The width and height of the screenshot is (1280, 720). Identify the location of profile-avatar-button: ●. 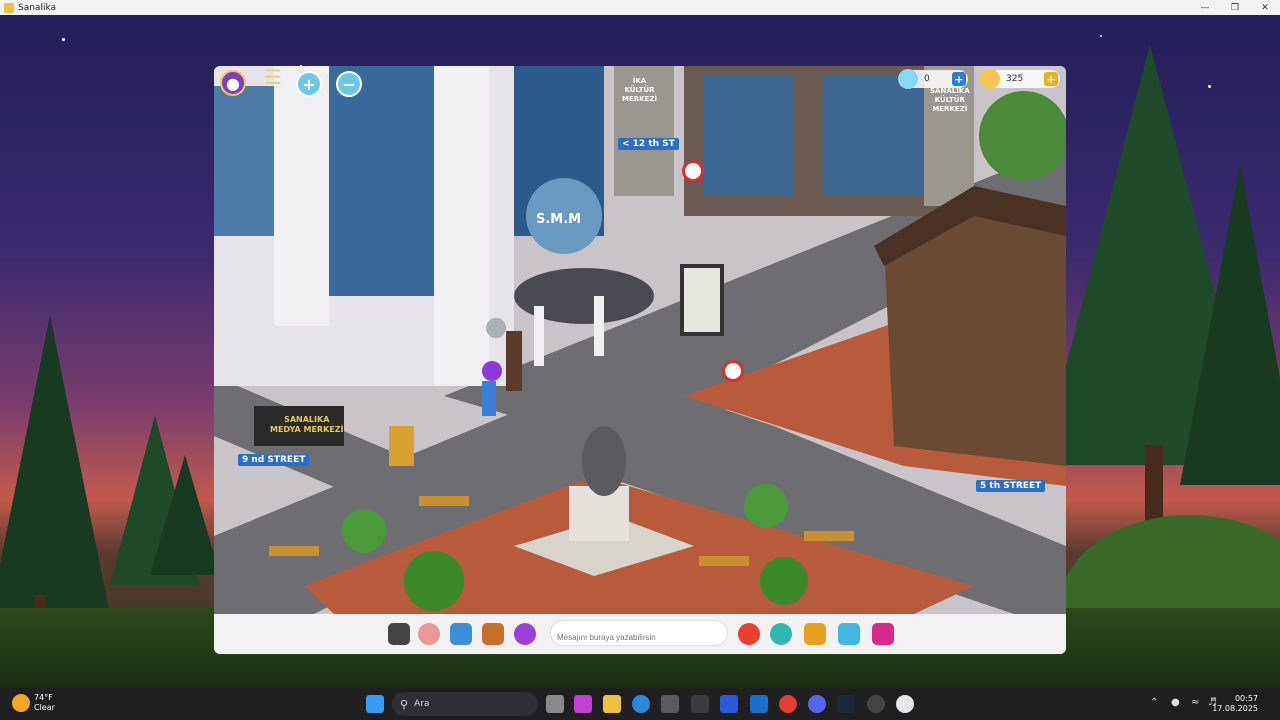
(233, 83).